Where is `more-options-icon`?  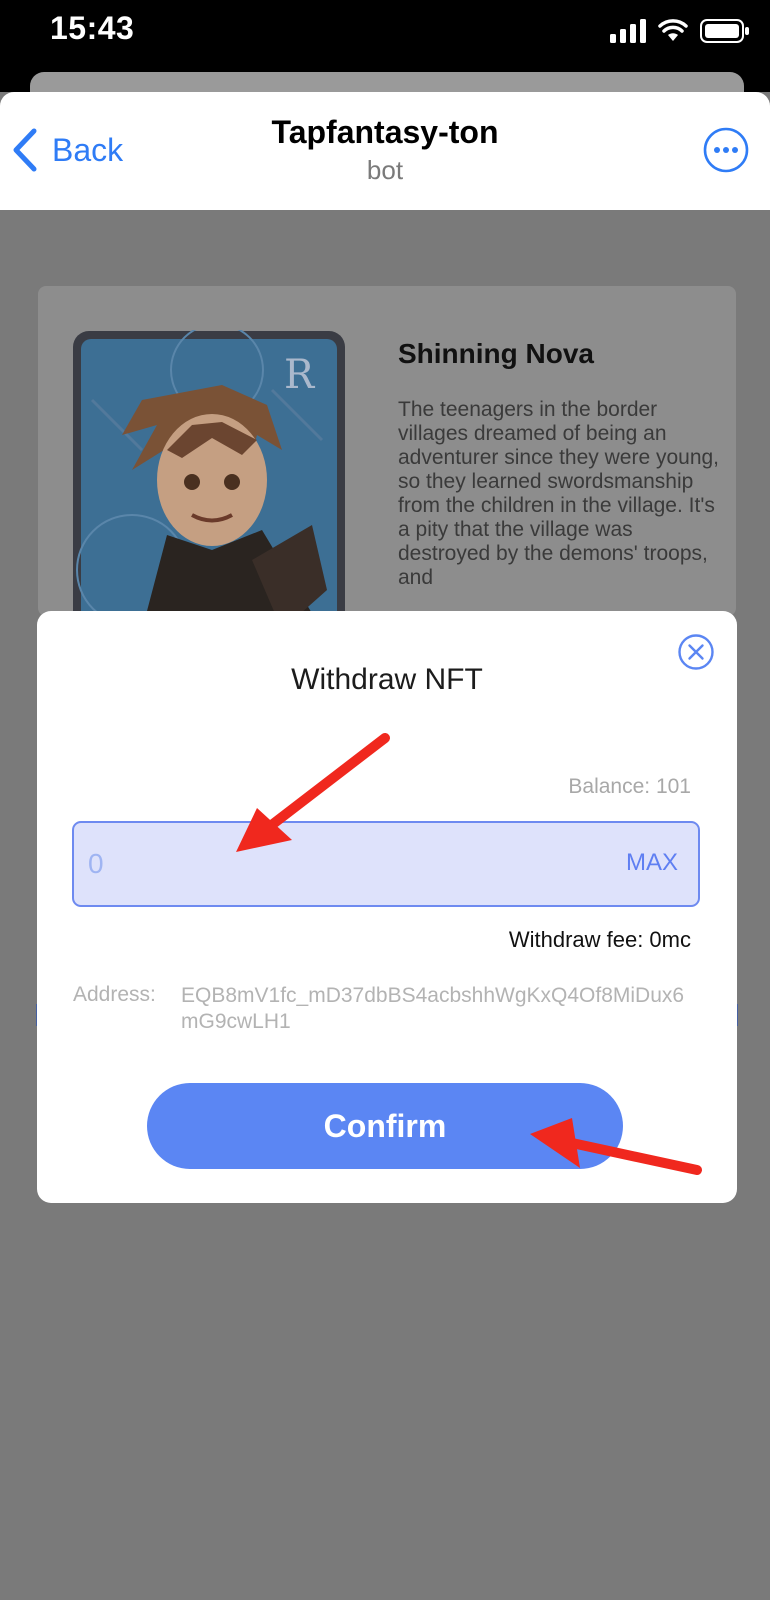
more-options-icon is located at coordinates (726, 150).